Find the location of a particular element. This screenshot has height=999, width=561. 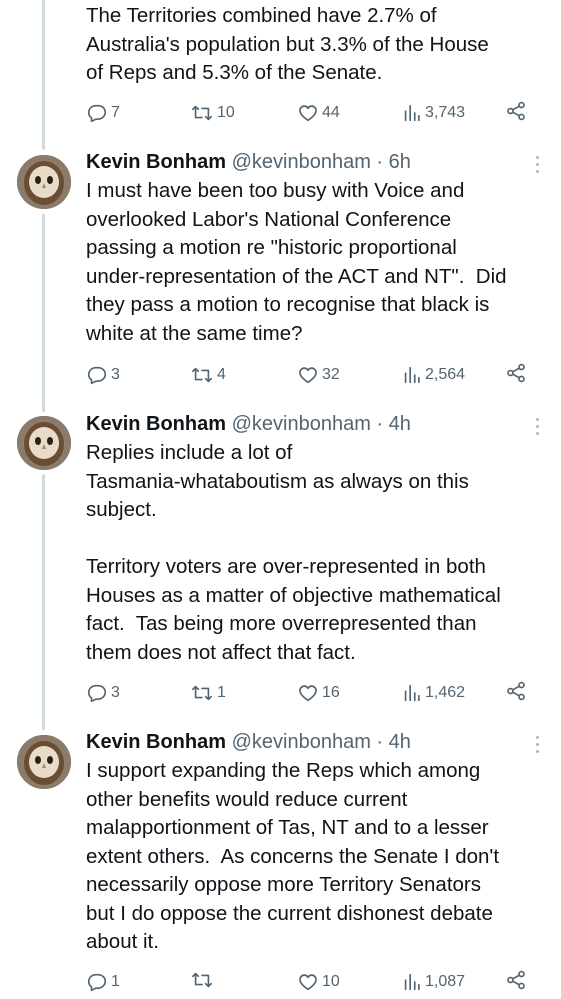

tweet-actions: 7 10 44 3,743 is located at coordinates (311, 113).